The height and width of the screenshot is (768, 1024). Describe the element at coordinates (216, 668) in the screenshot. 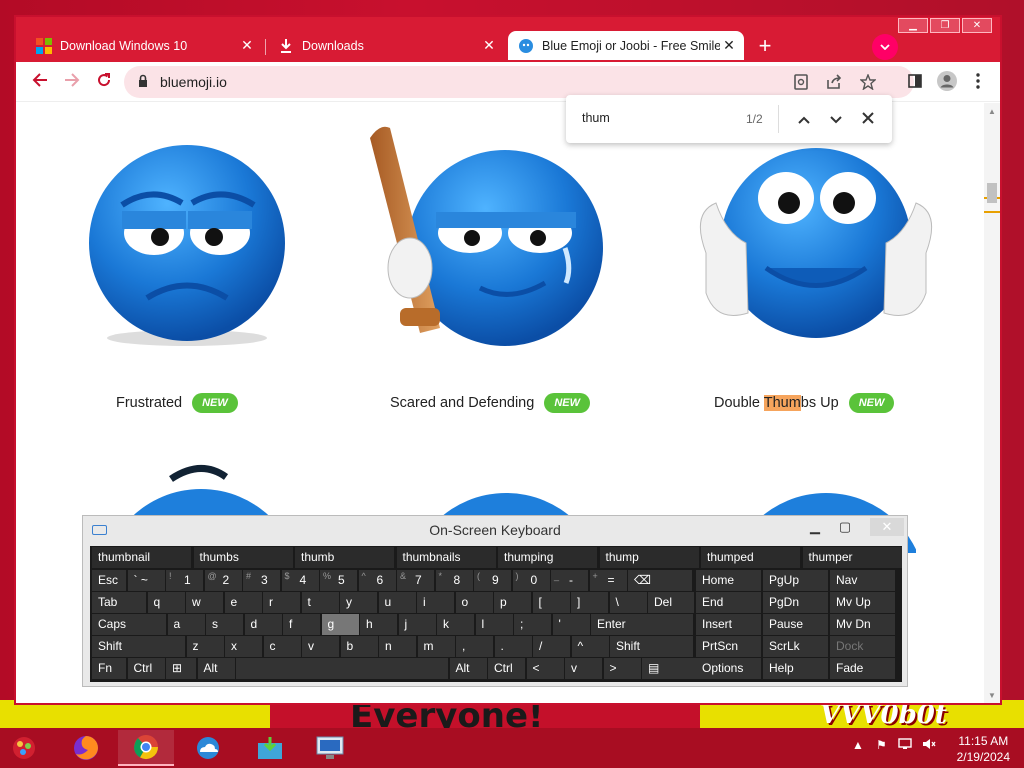

I see `key-modifier: Alt` at that location.